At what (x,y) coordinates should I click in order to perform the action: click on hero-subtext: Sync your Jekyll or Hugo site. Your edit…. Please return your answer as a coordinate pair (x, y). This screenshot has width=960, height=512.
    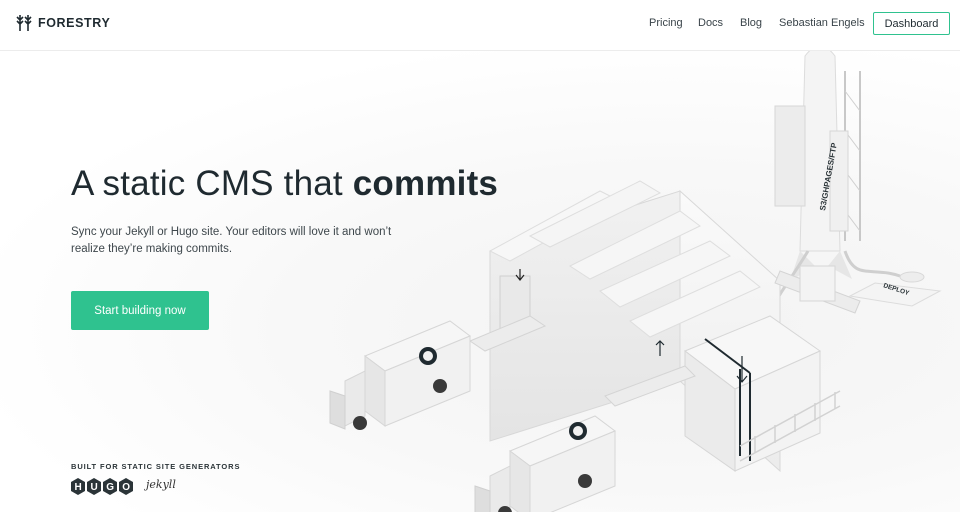
    Looking at the image, I should click on (231, 240).